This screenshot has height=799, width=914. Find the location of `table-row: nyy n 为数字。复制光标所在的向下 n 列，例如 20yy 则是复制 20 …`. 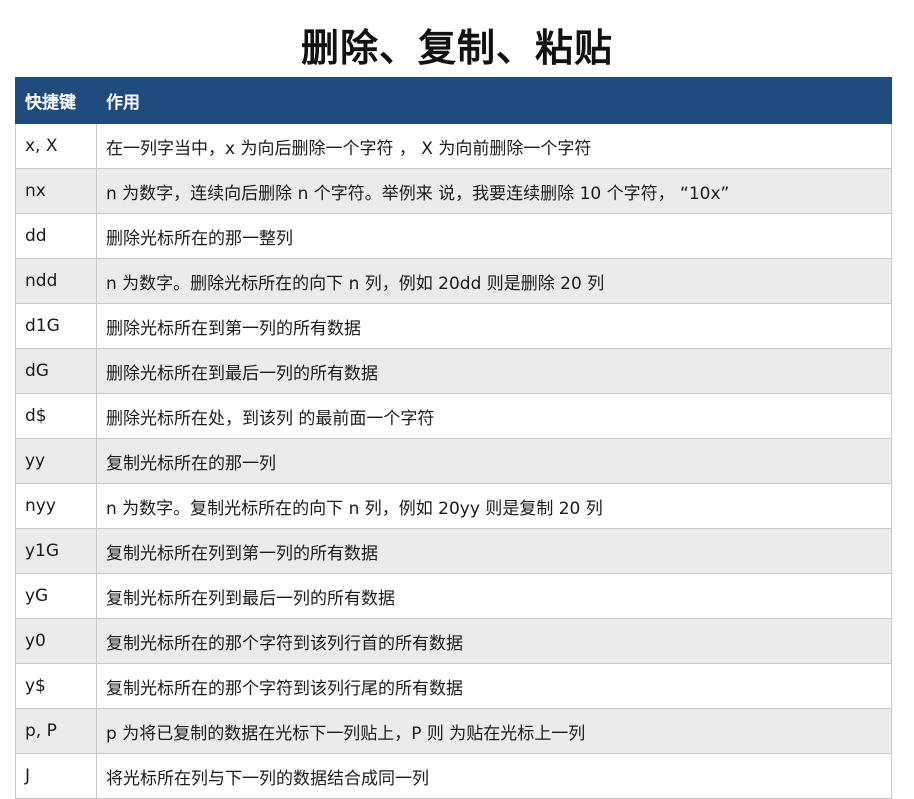

table-row: nyy n 为数字。复制光标所在的向下 n 列，例如 20yy 则是复制 20 … is located at coordinates (453, 506).